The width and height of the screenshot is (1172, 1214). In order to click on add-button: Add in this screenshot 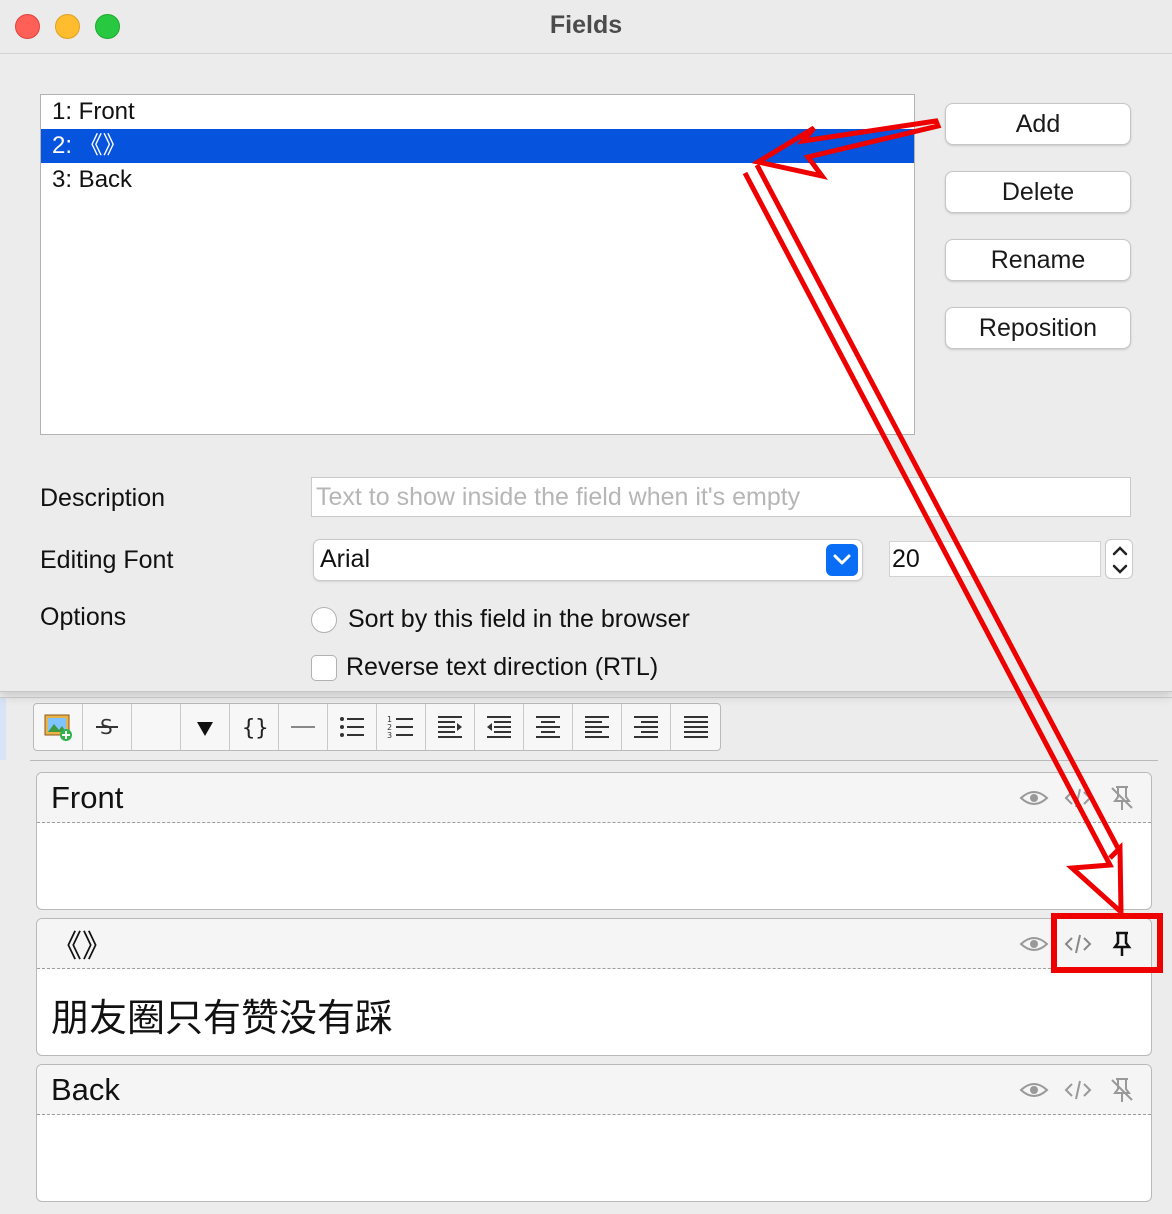, I will do `click(1038, 124)`.